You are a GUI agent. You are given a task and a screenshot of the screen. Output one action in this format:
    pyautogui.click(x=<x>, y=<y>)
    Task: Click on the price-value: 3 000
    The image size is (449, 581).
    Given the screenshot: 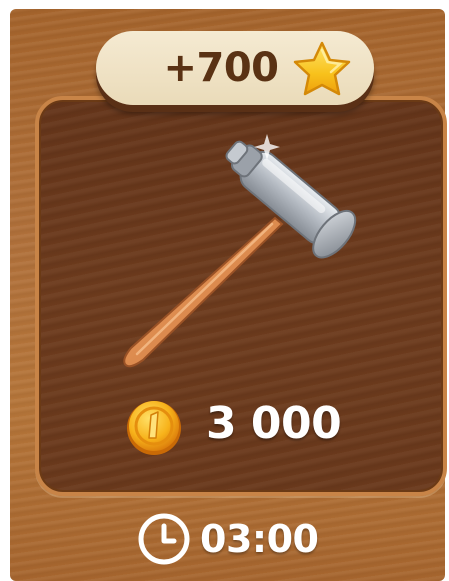 What is the action you would take?
    pyautogui.click(x=274, y=423)
    